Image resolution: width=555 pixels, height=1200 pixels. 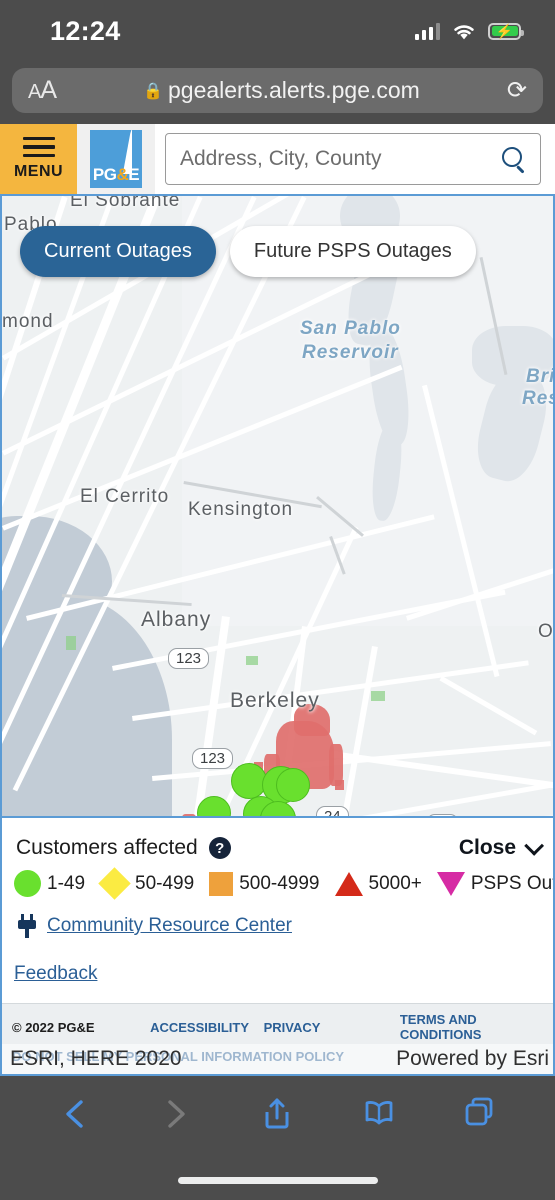 I want to click on browser-url-bar: AAAA 🔒 pgealerts.alerts.pge.com ⟳, so click(x=277, y=90).